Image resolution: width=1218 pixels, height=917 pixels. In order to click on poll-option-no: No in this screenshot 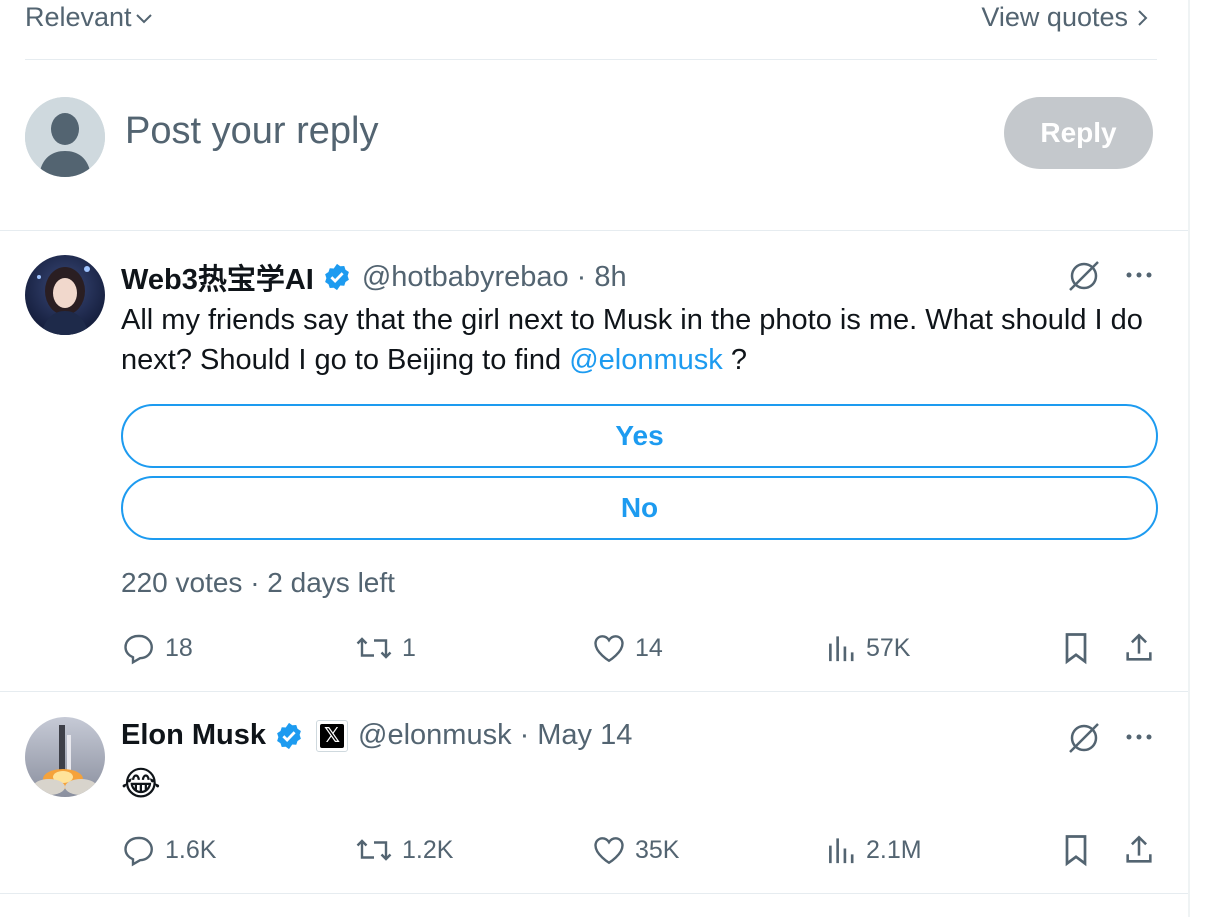, I will do `click(639, 508)`.